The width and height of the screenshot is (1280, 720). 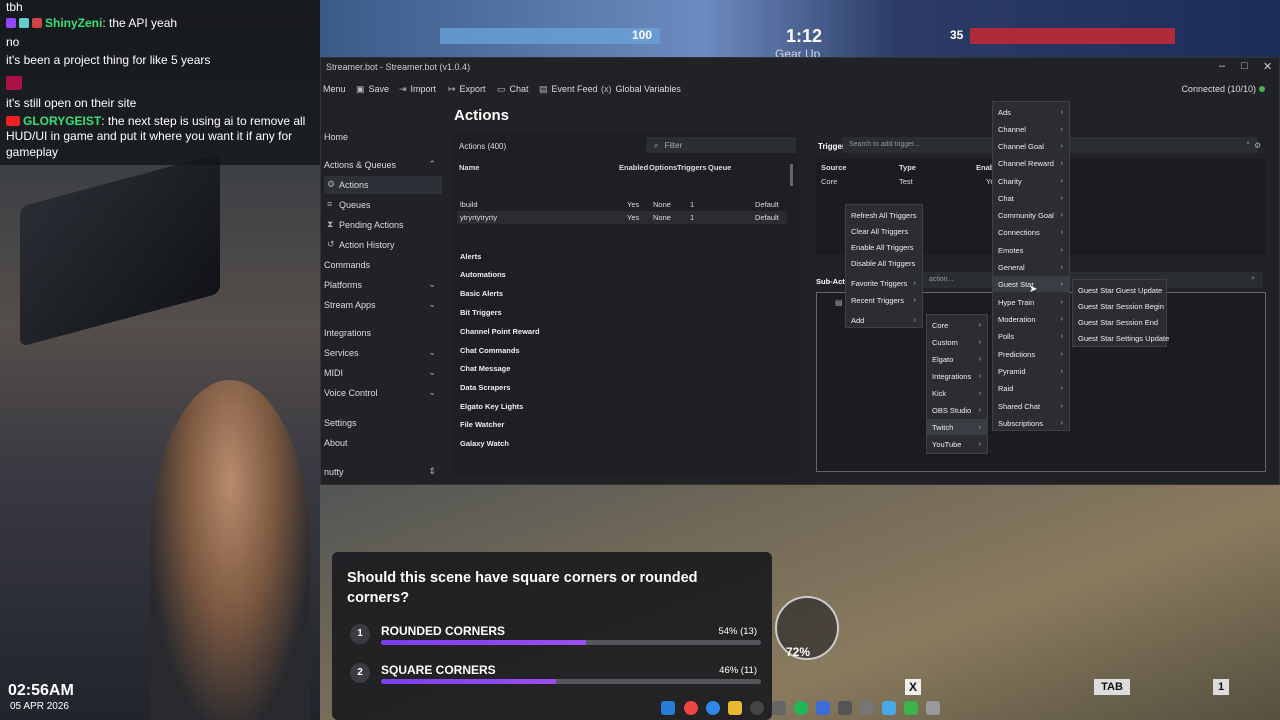 I want to click on menu-item-general: General ›, so click(x=1031, y=267).